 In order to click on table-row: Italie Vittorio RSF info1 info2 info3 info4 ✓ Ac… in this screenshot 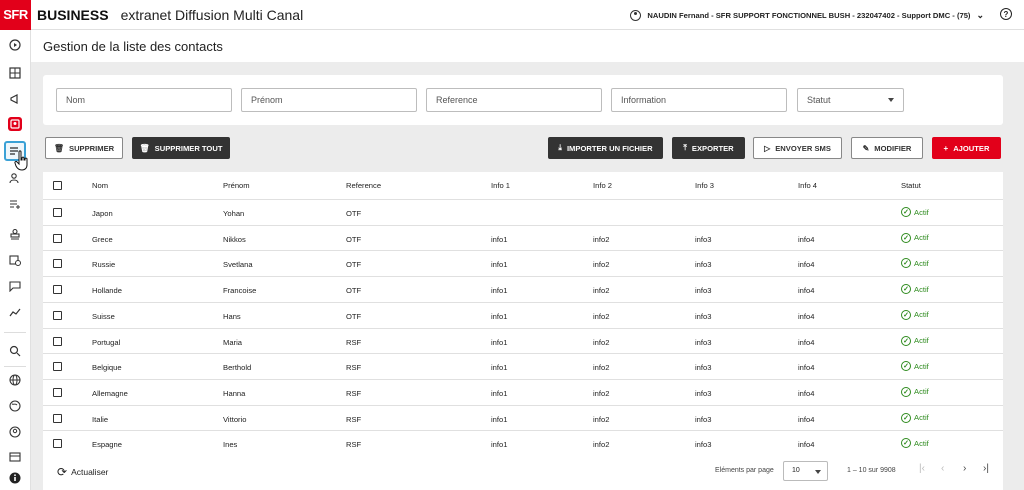, I will do `click(523, 417)`.